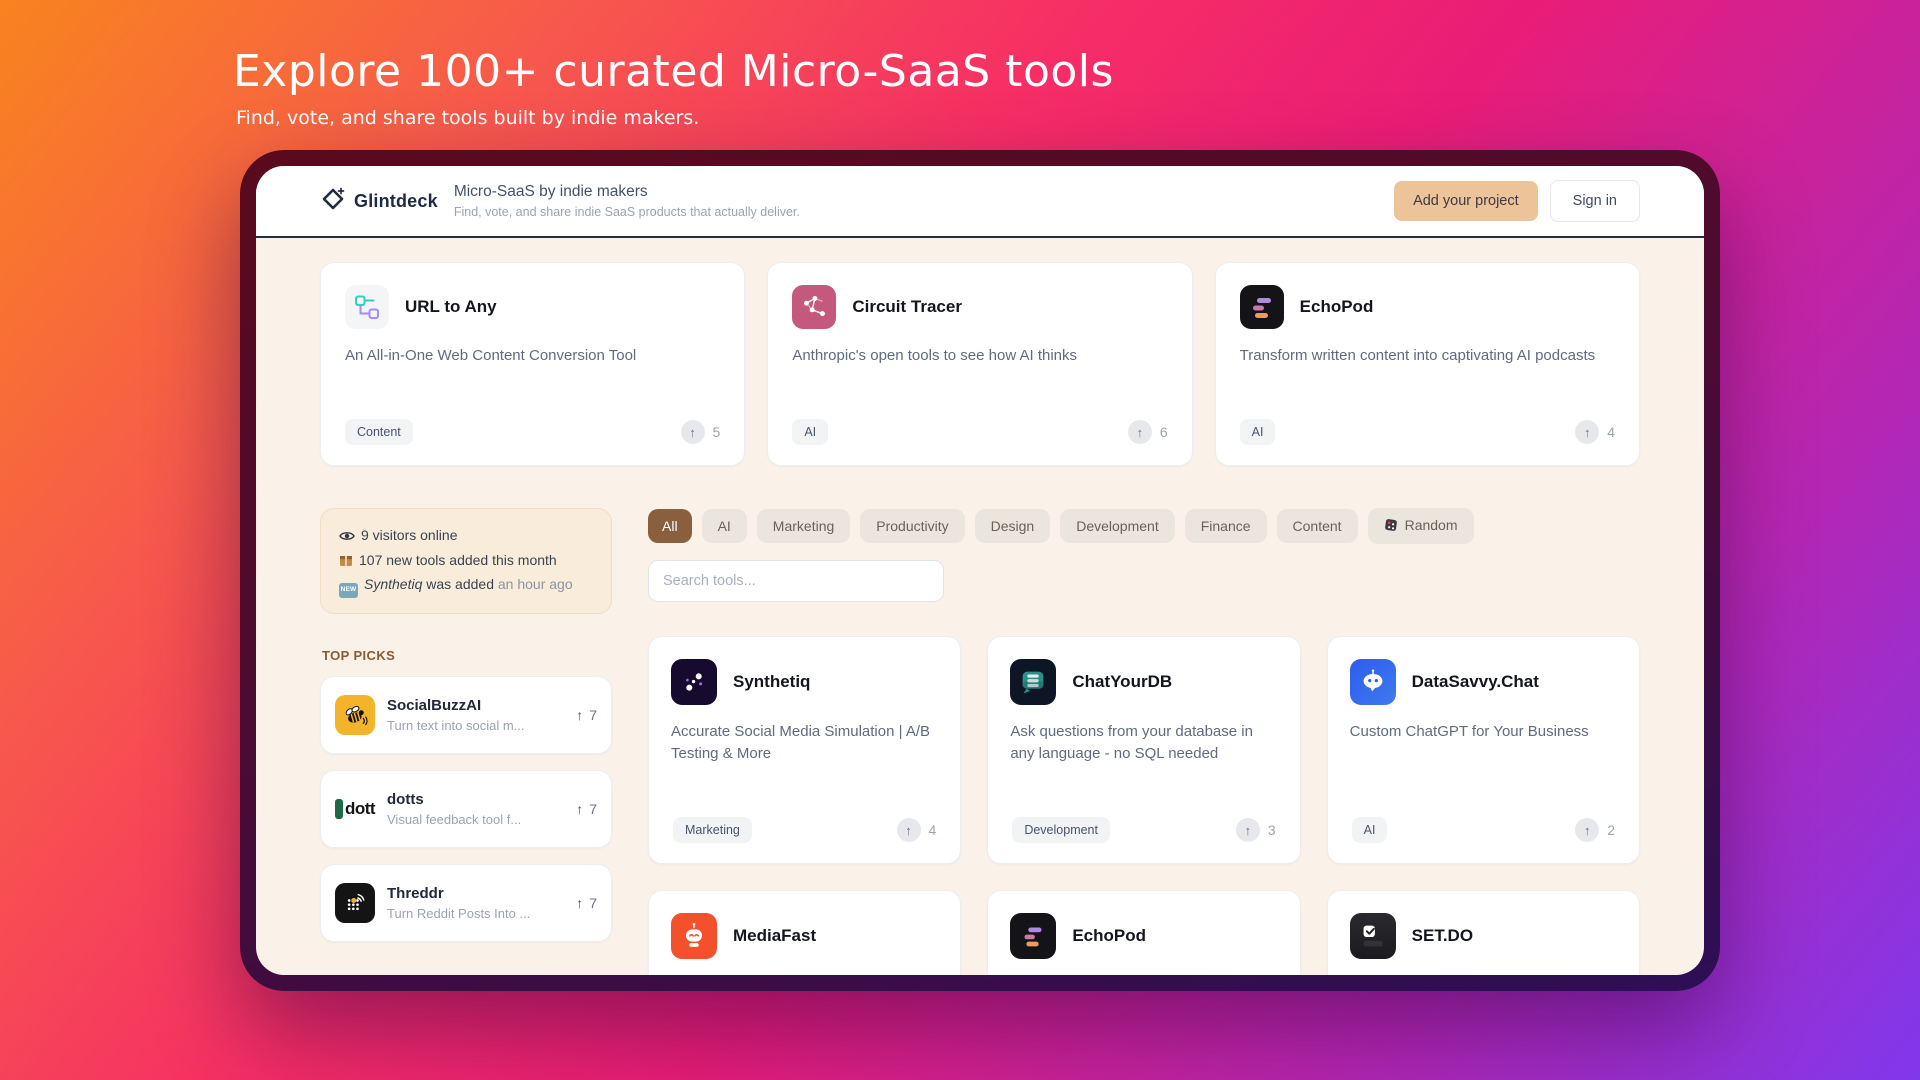 The height and width of the screenshot is (1080, 1920). Describe the element at coordinates (1466, 201) in the screenshot. I see `add-project-button: Add your project` at that location.